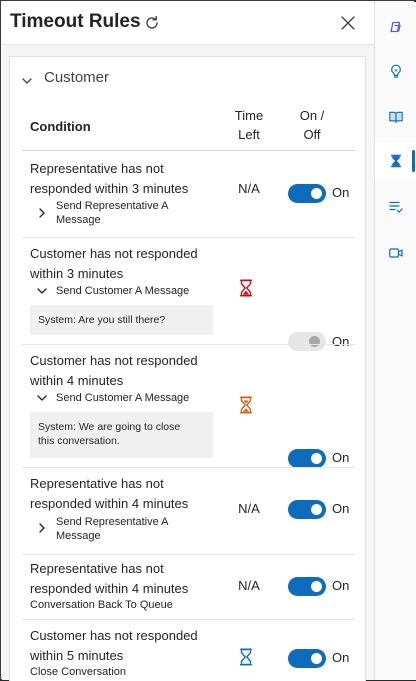 Image resolution: width=416 pixels, height=681 pixels. What do you see at coordinates (413, 161) in the screenshot?
I see `rail-active-indicator` at bounding box center [413, 161].